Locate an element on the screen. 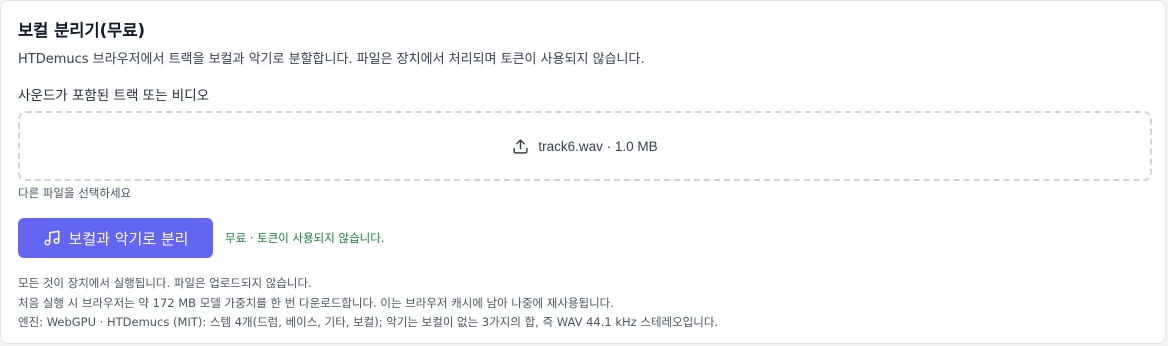 This screenshot has width=1168, height=346. music-note-icon is located at coordinates (52, 238).